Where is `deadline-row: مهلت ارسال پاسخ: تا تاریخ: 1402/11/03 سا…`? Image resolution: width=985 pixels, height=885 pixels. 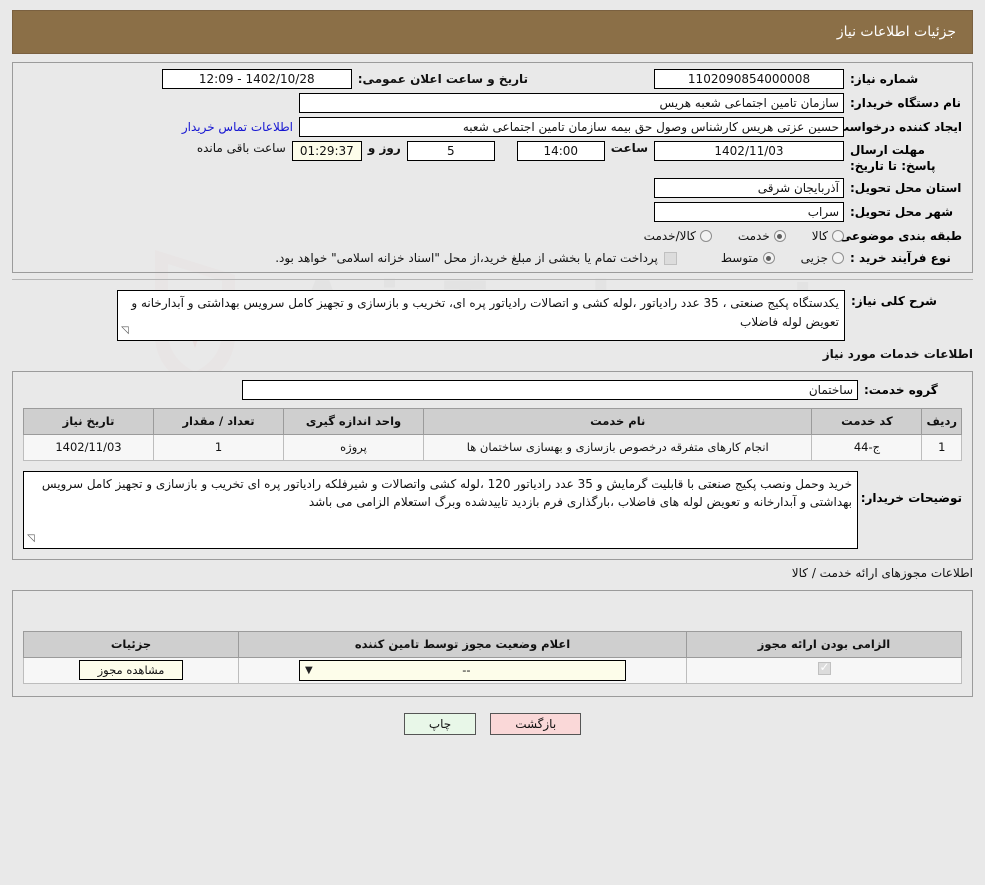
deadline-row: مهلت ارسال پاسخ: تا تاریخ: 1402/11/03 سا… is located at coordinates (492, 157).